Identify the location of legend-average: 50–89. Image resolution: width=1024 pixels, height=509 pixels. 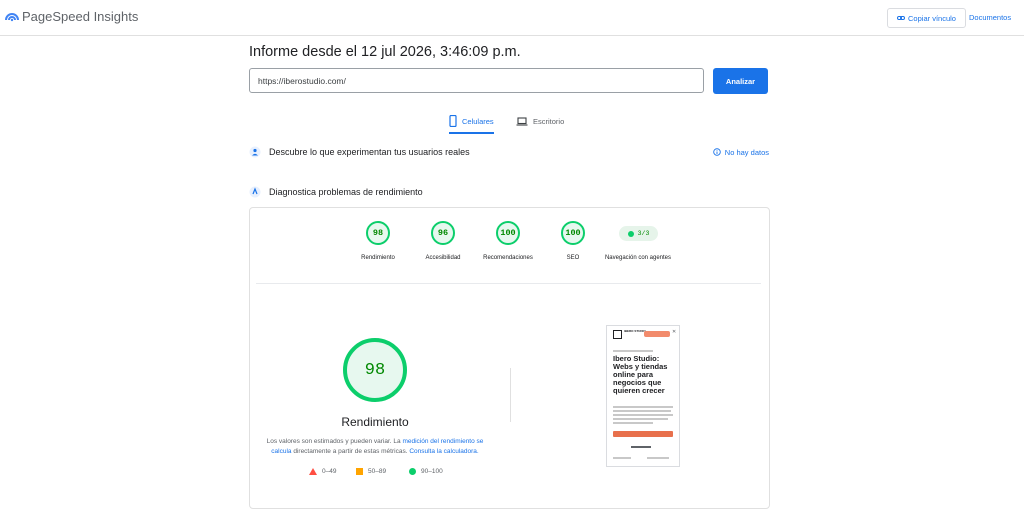
(371, 471).